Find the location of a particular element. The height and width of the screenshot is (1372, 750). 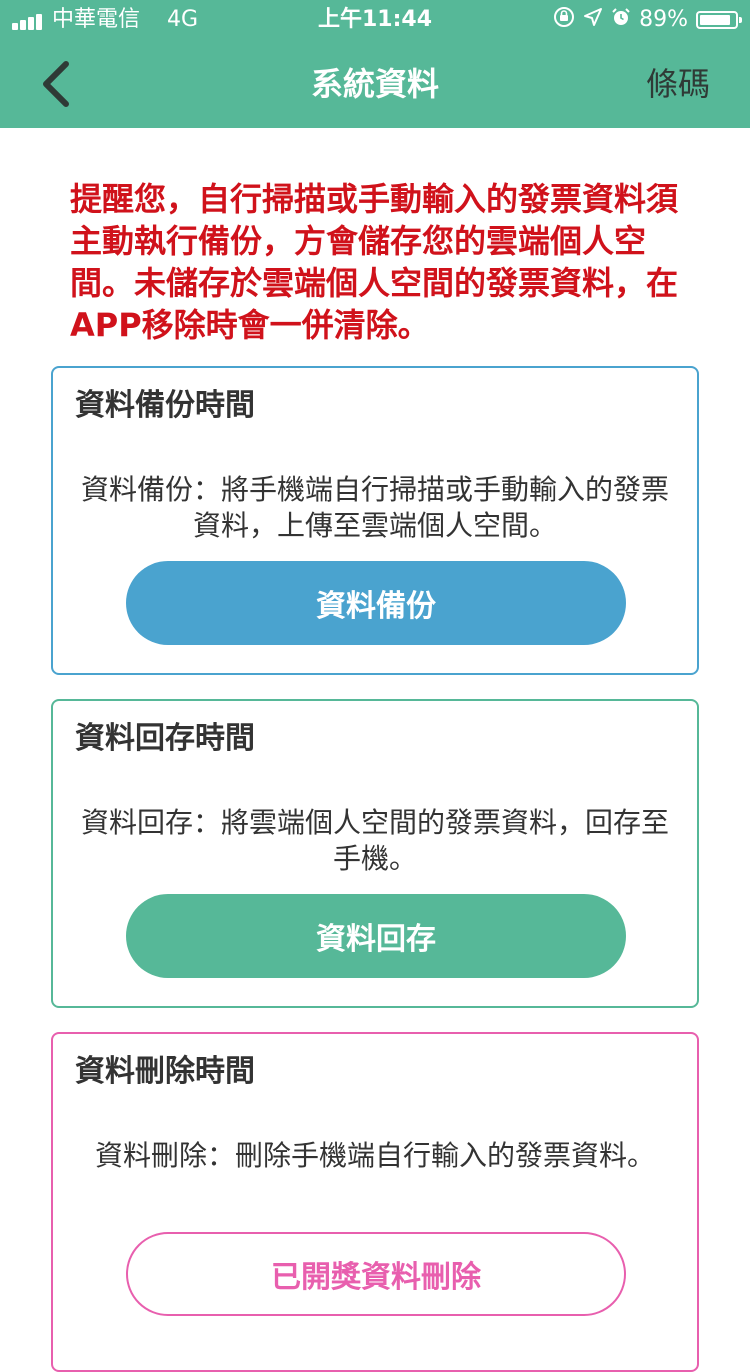

backup-card-description: 資料備份：將手機端自行掃描或手動輸入的發票資料，上傳至雲端個人空間。 is located at coordinates (374, 507).